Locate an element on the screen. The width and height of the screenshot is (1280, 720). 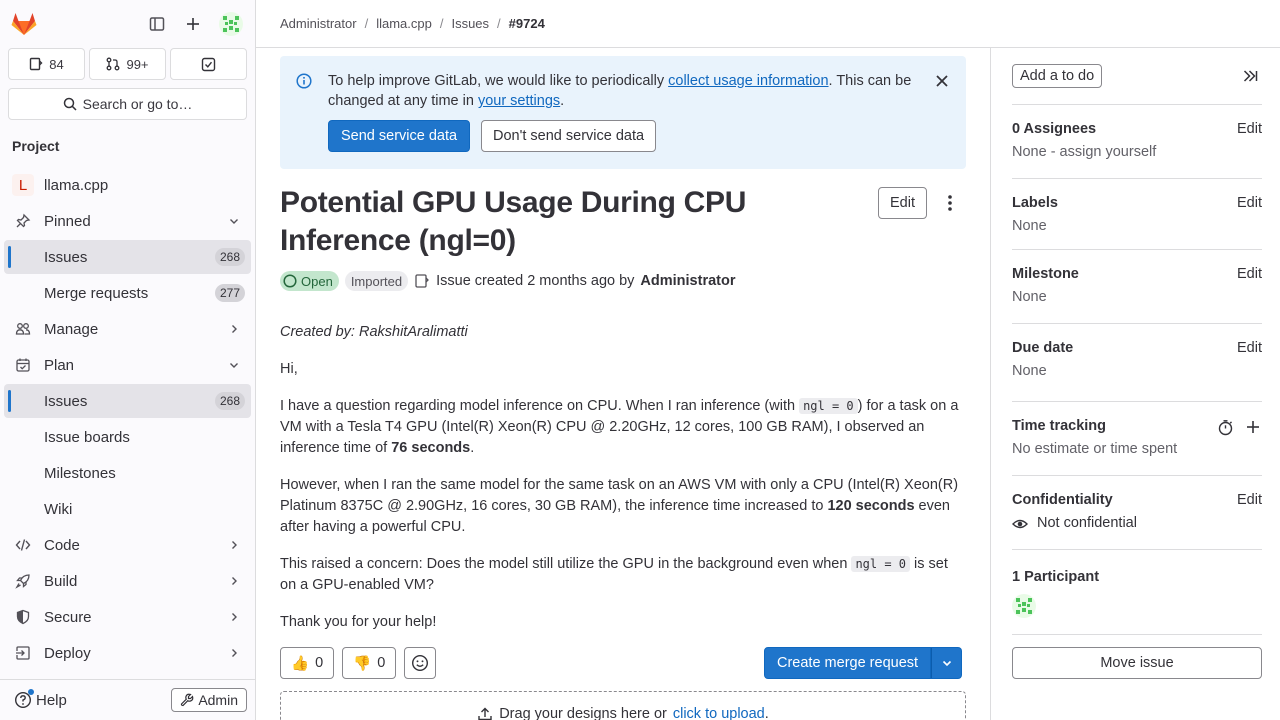
sidebar-toggle-icon is located at coordinates (157, 24).